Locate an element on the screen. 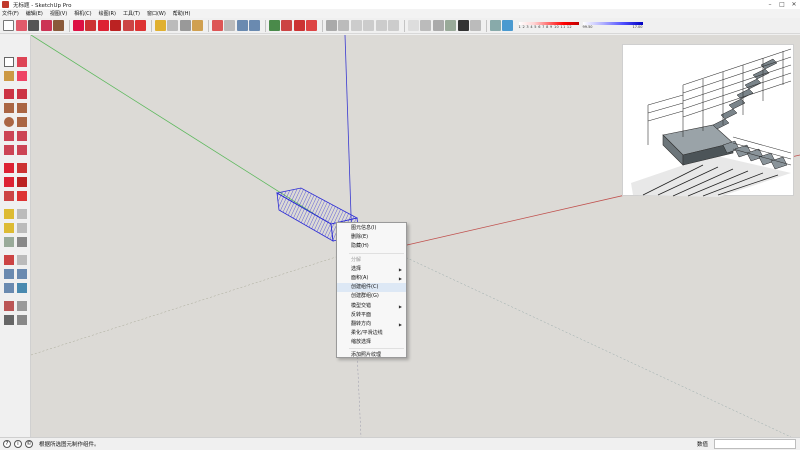  ctx-area: 面积(A) ▶ is located at coordinates (371, 278).